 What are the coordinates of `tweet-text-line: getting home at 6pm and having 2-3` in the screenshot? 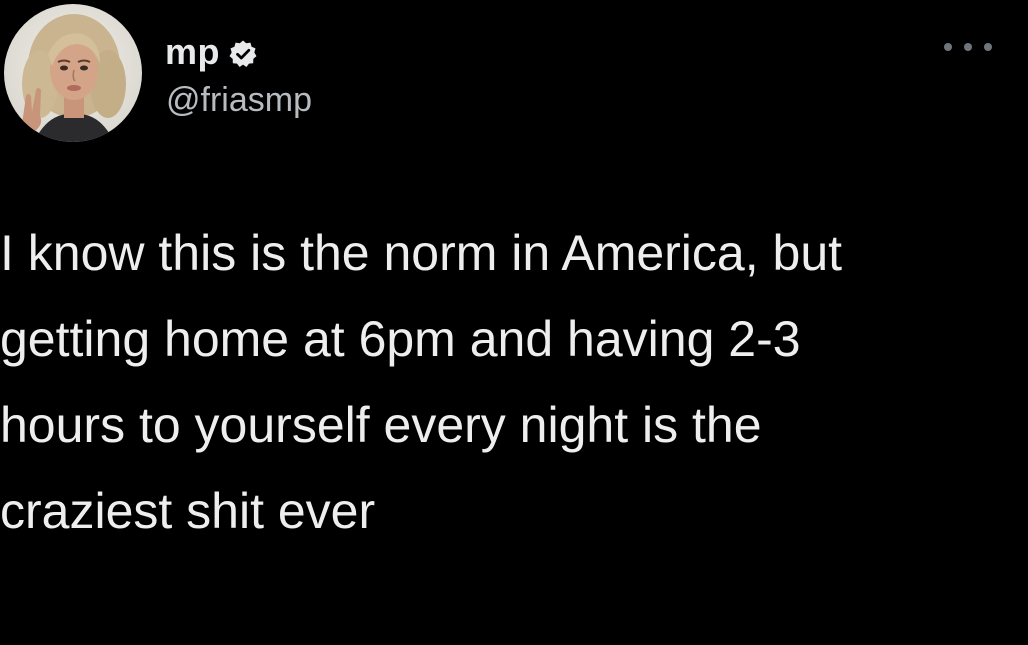 It's located at (400, 339).